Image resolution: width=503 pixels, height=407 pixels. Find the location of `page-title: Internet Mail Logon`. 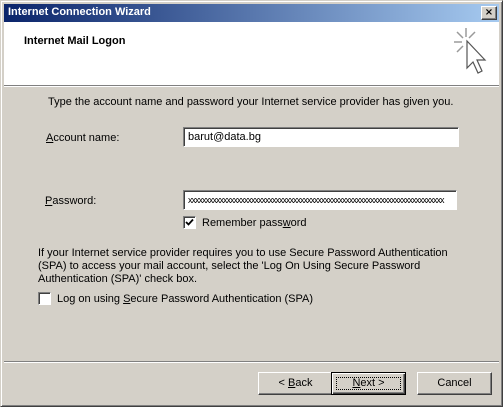

page-title: Internet Mail Logon is located at coordinates (75, 41).